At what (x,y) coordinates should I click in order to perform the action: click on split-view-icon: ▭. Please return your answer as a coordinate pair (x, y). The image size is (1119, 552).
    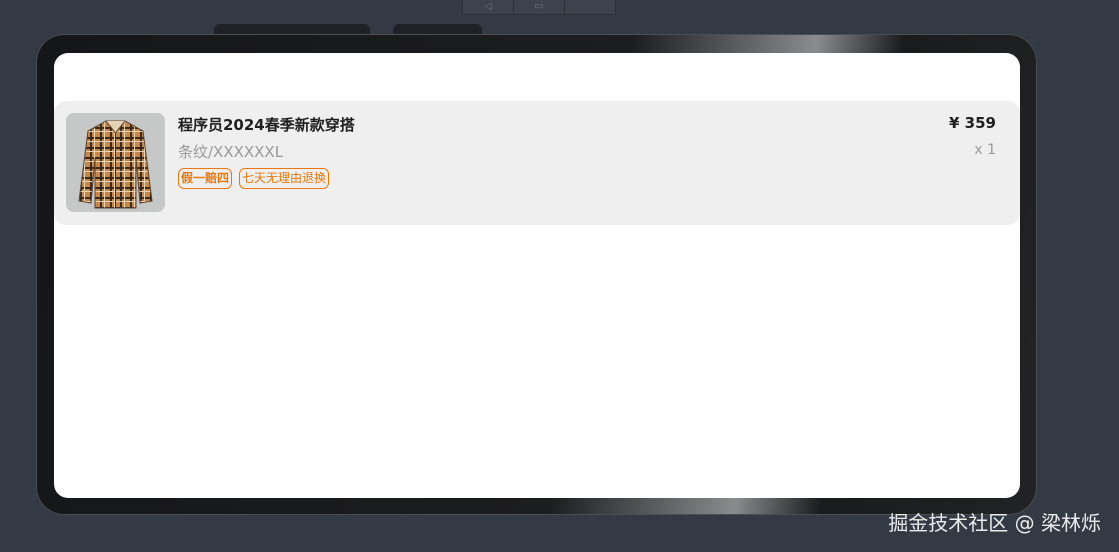
    Looking at the image, I should click on (539, 7).